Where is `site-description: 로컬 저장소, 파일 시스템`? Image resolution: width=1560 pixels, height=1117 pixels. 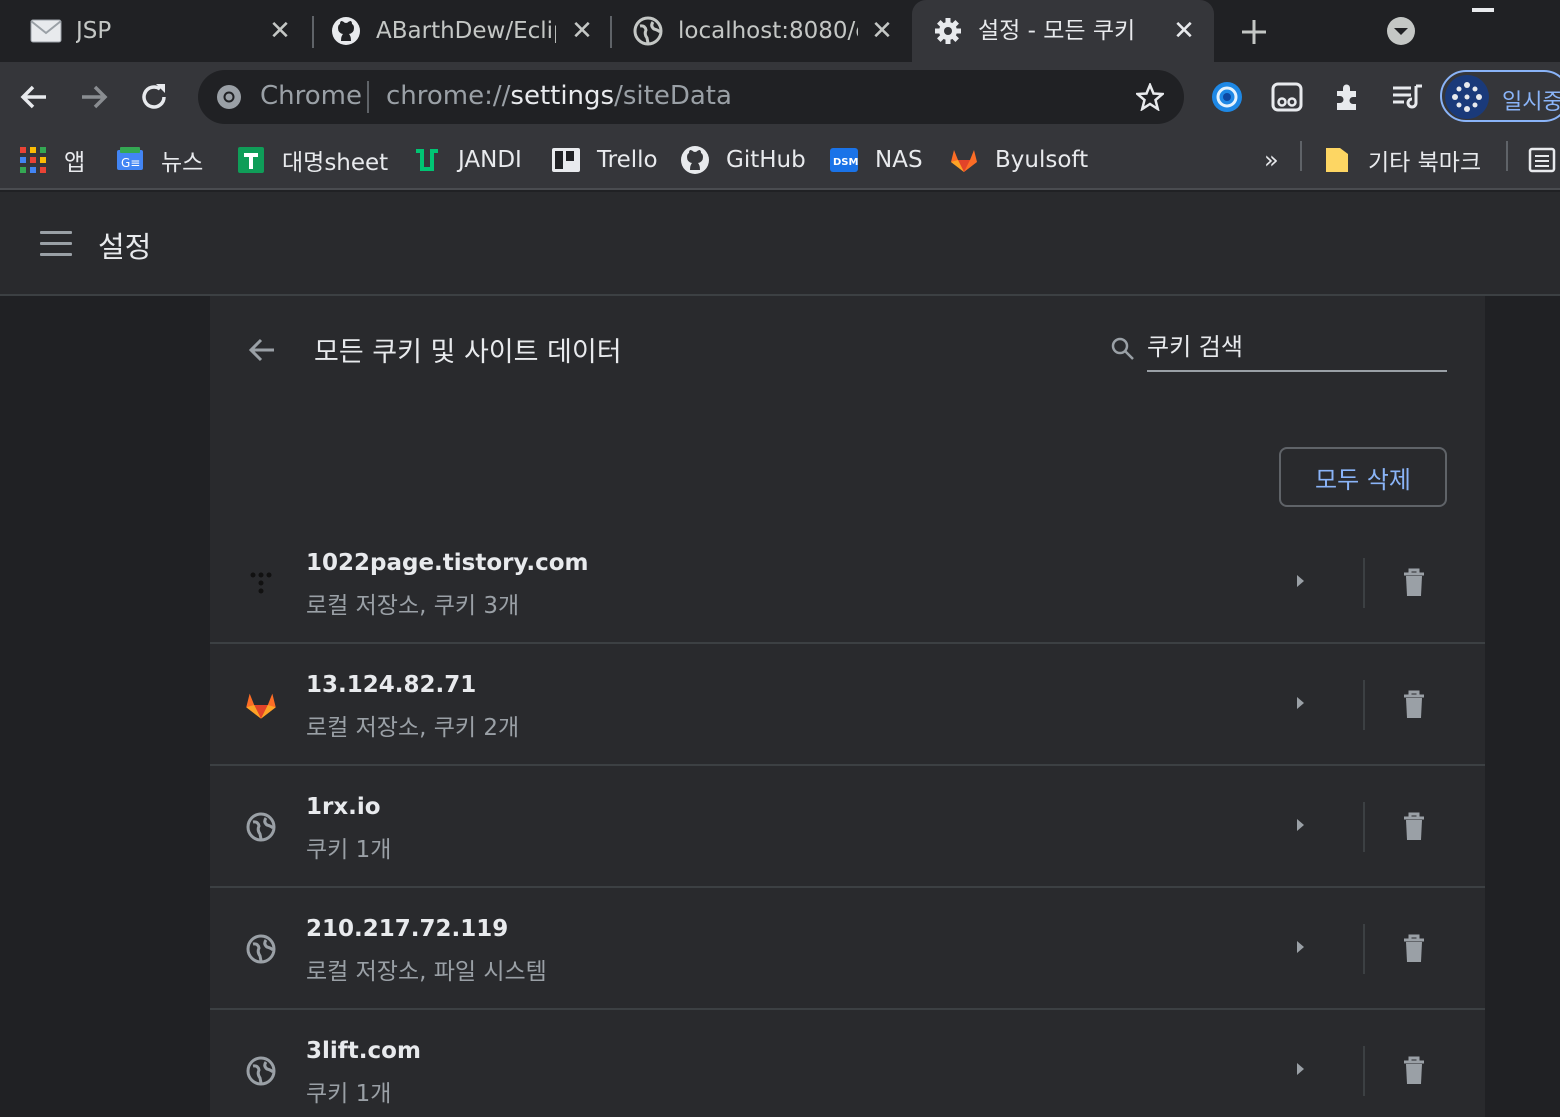 site-description: 로컬 저장소, 파일 시스템 is located at coordinates (426, 972).